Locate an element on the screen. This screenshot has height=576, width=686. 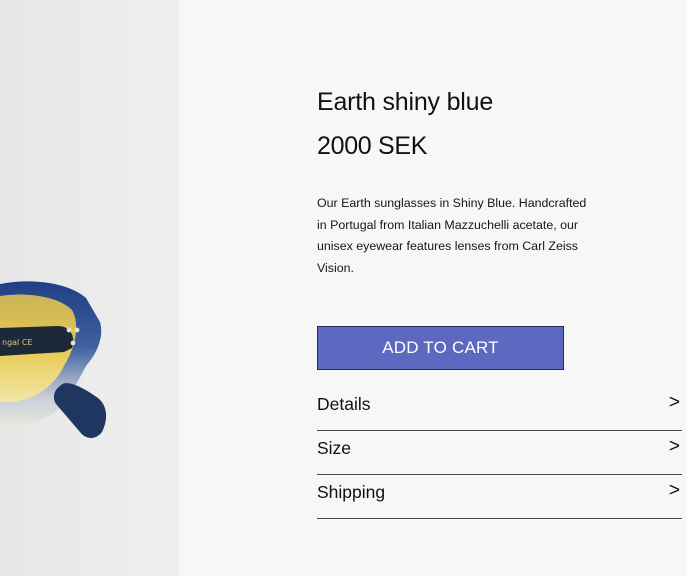
temple-engraving: ngal CE is located at coordinates (17, 342).